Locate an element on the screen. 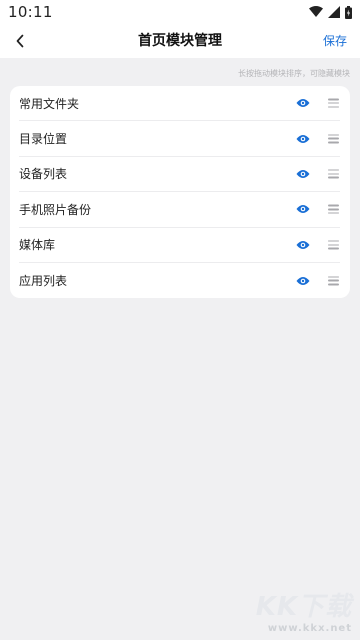  module-label: 应用列表 is located at coordinates (43, 281).